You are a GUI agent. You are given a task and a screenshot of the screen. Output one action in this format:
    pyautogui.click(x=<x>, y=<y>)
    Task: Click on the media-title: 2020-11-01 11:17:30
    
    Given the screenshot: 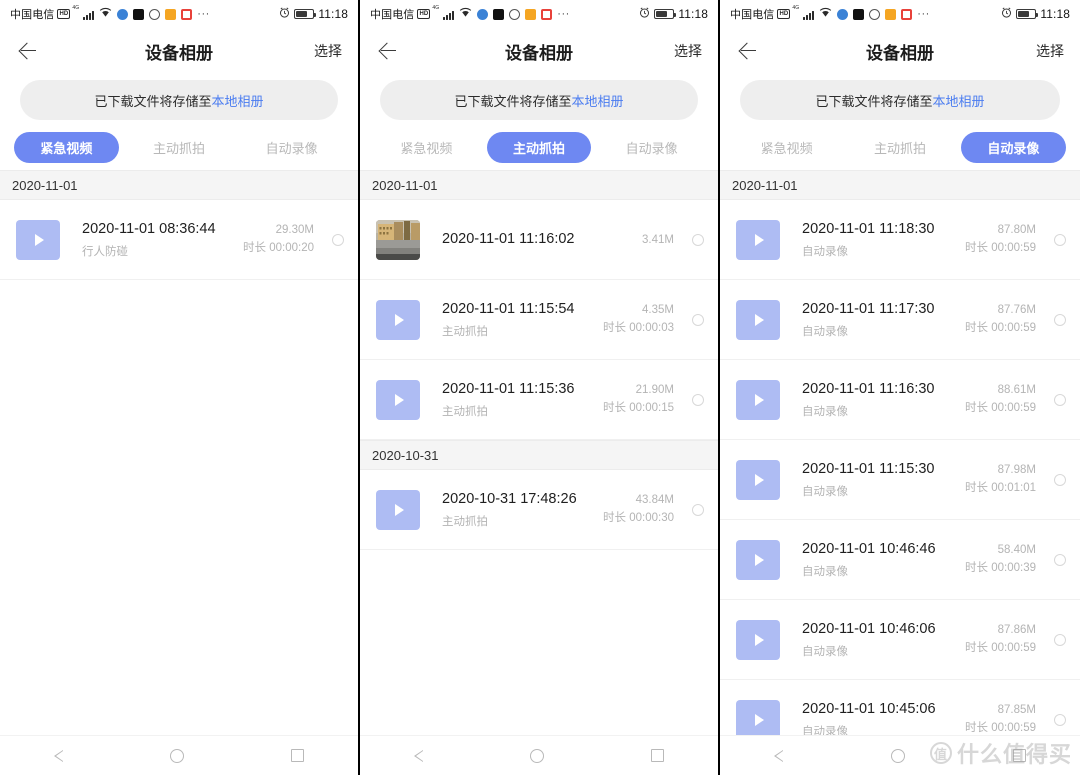 What is the action you would take?
    pyautogui.click(x=868, y=309)
    